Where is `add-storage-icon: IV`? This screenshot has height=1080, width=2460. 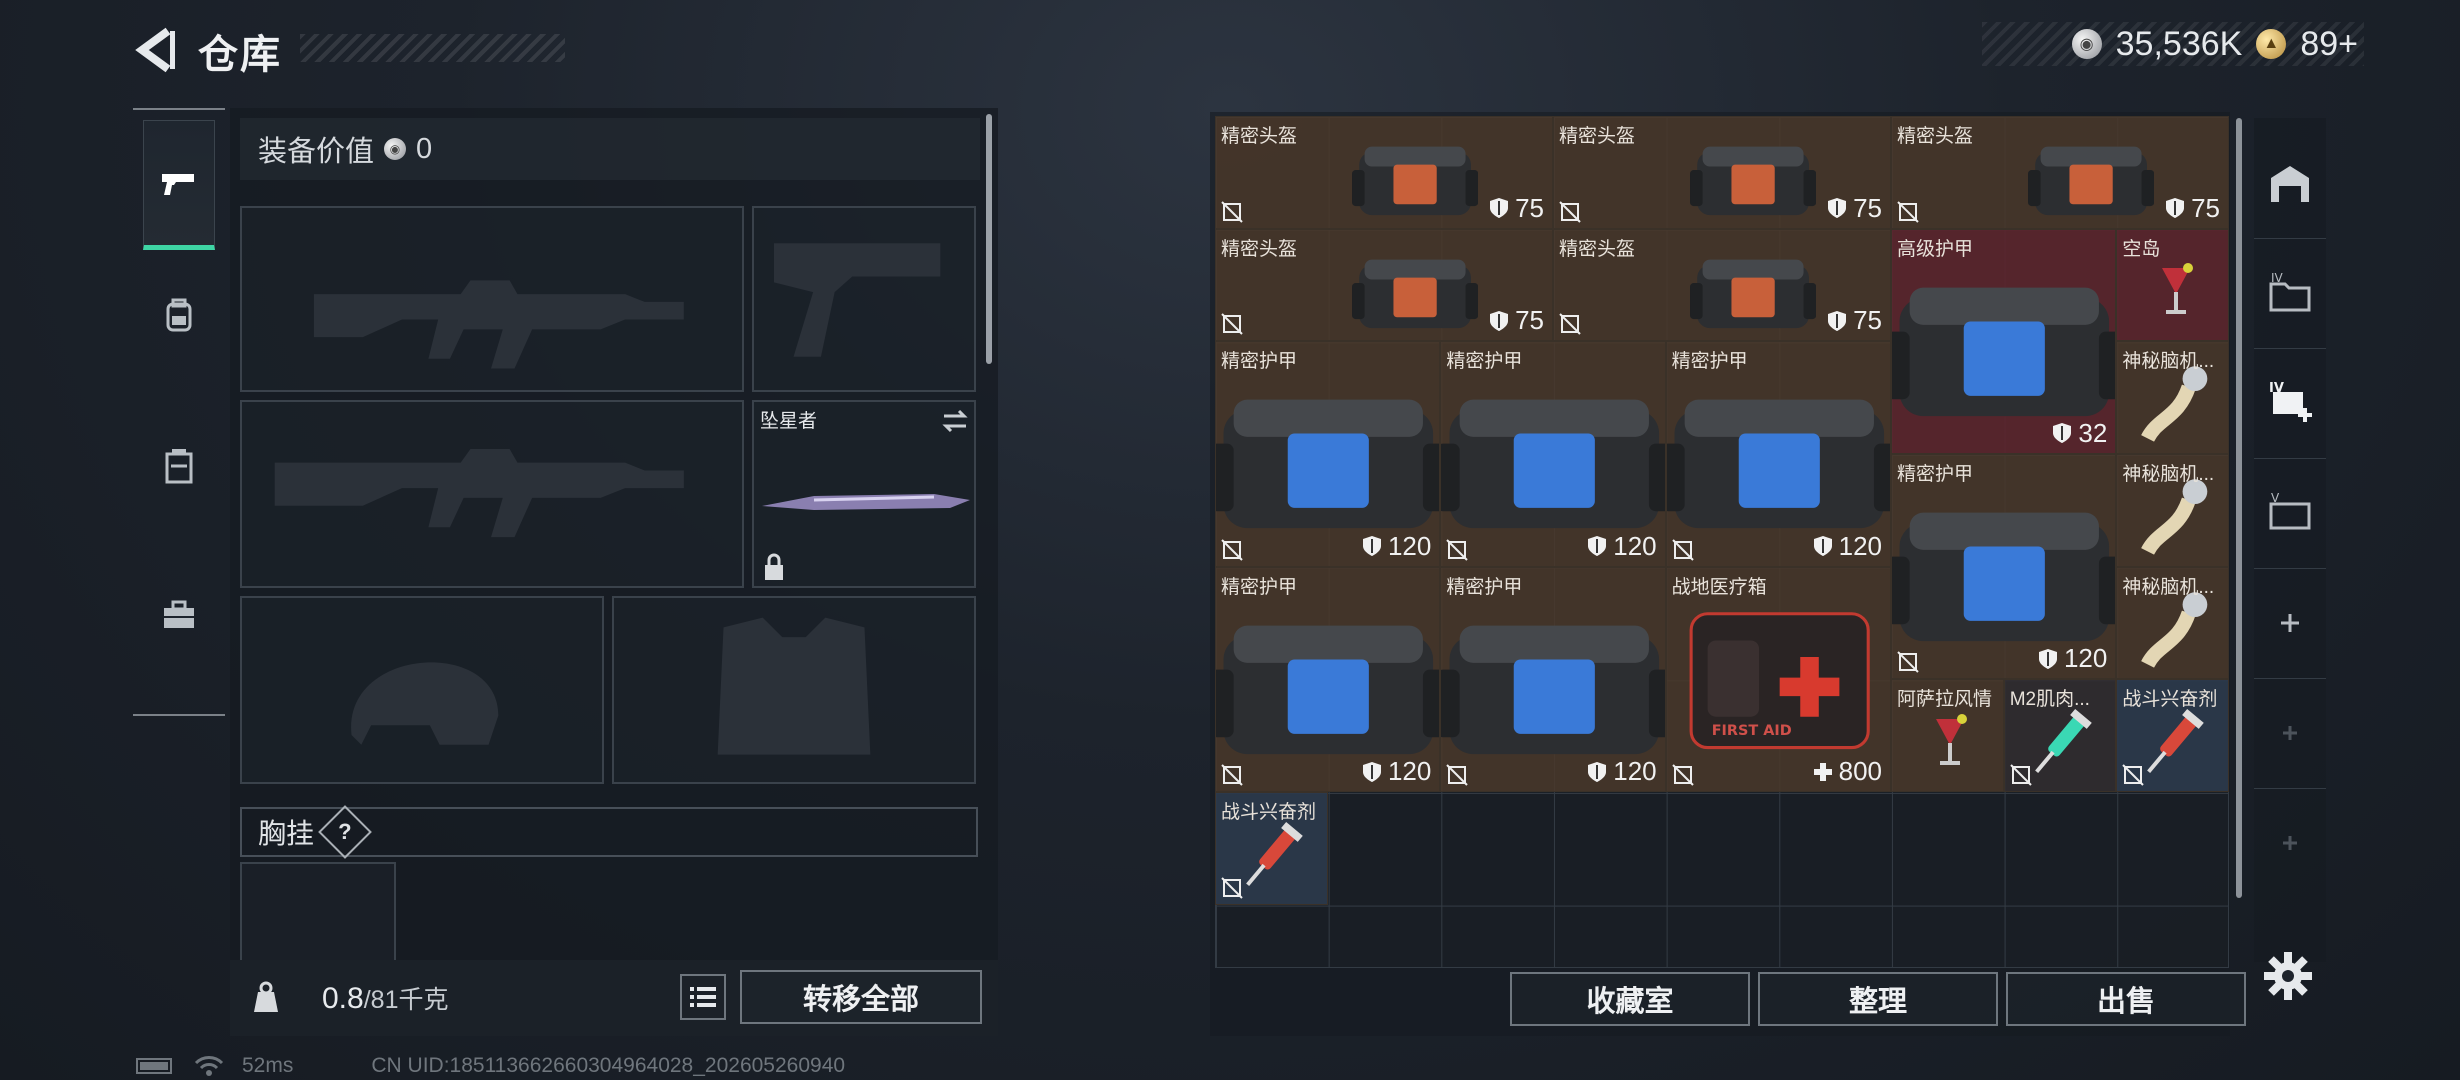
add-storage-icon: IV is located at coordinates (2290, 401).